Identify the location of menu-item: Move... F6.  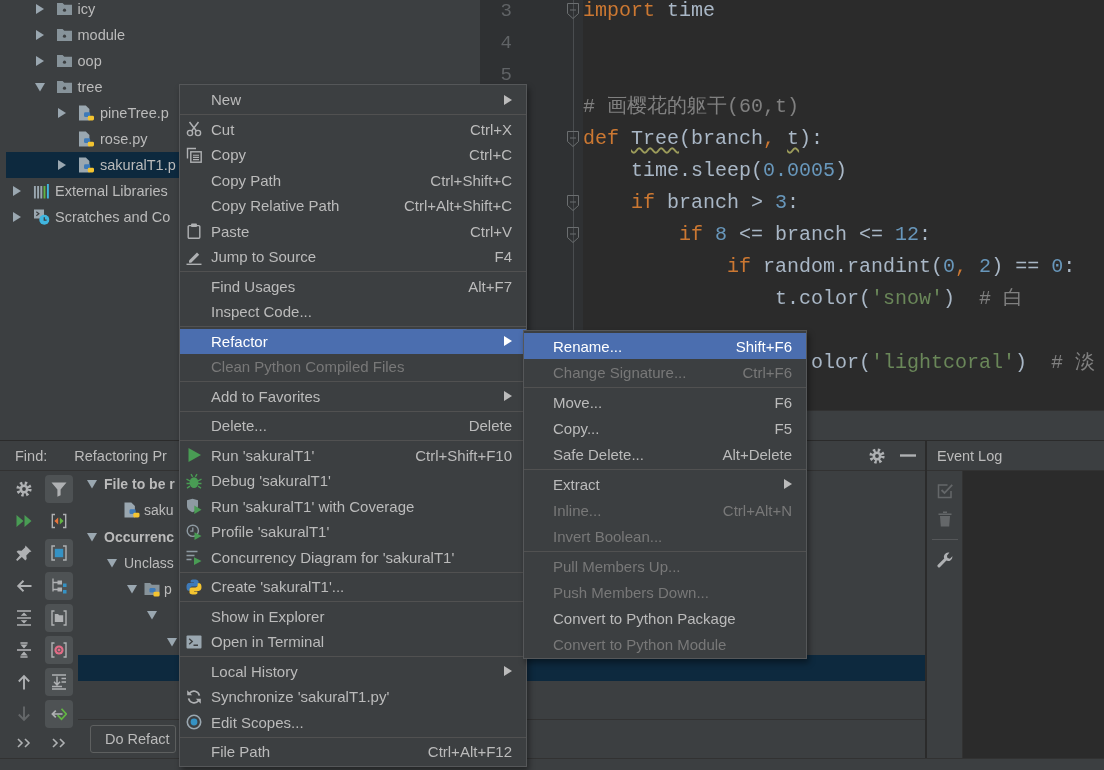
(665, 402).